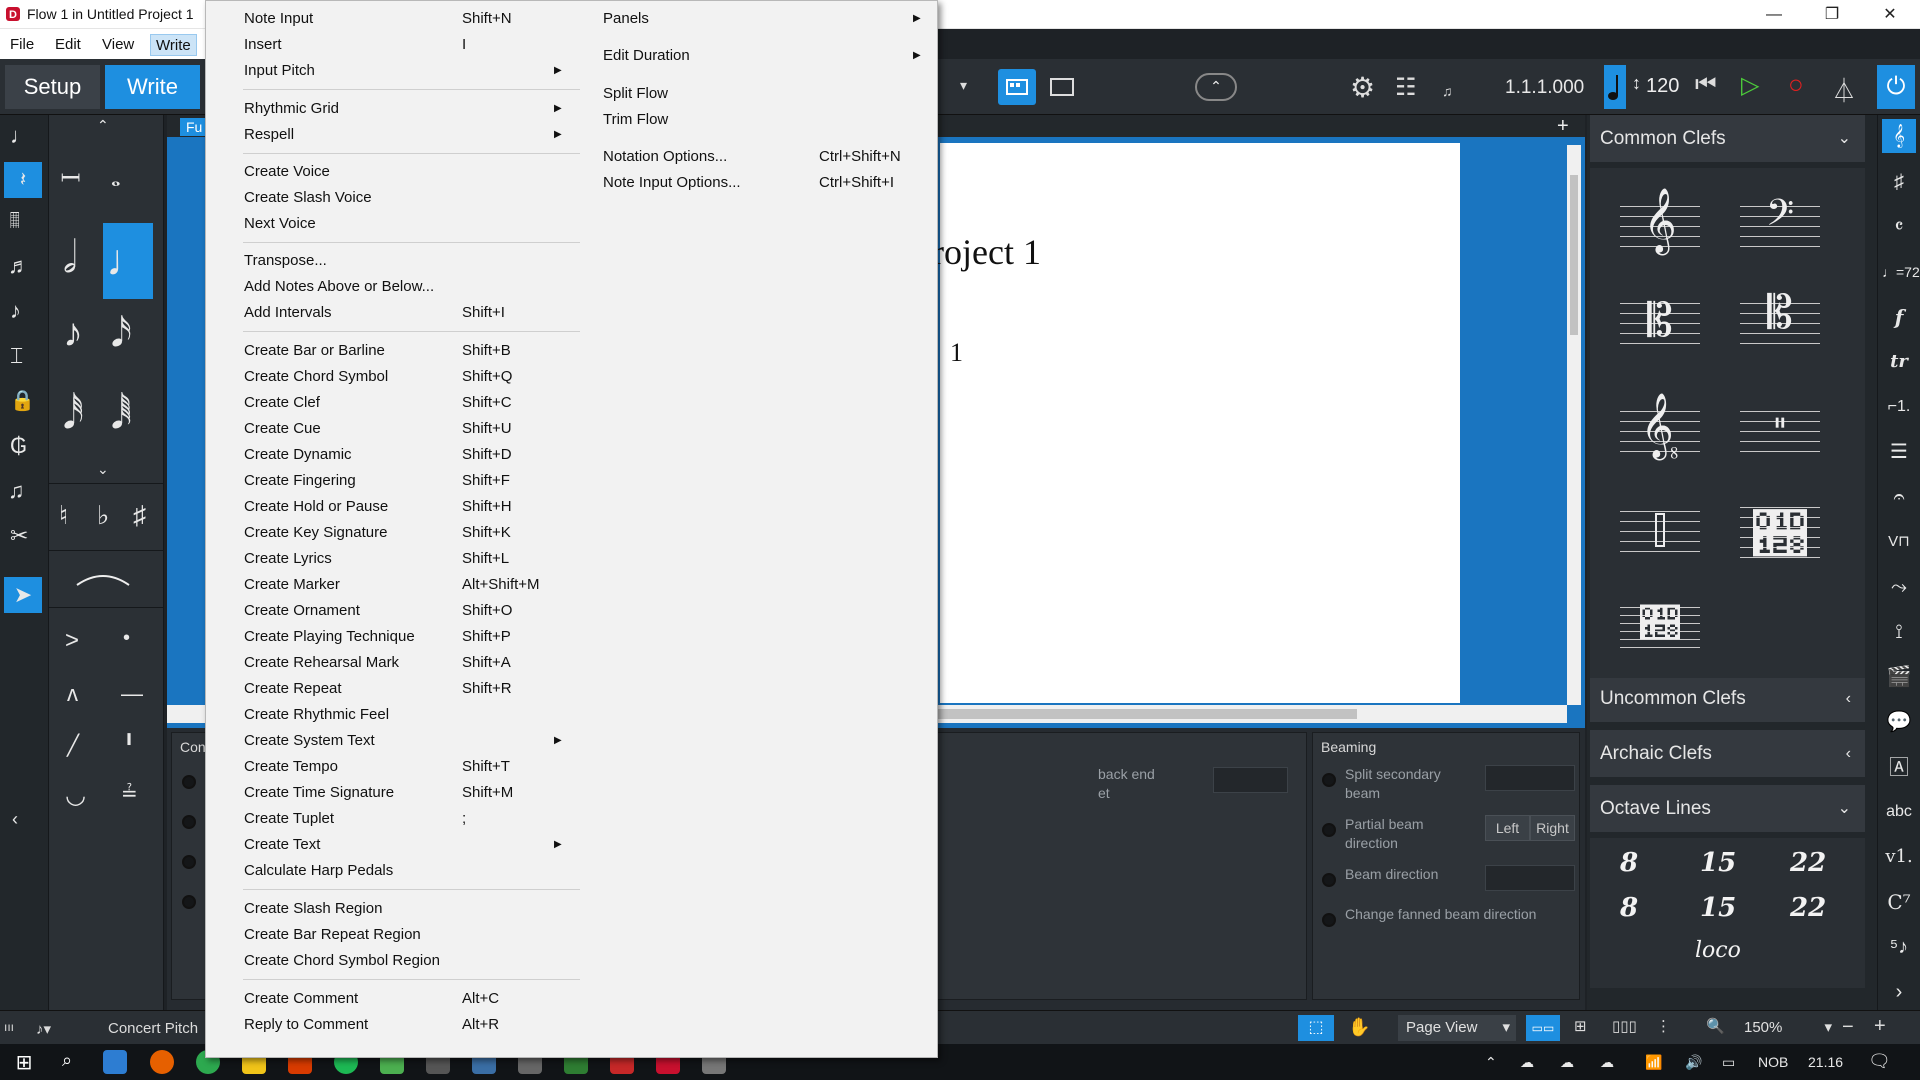 The image size is (1920, 1080). Describe the element at coordinates (73, 333) in the screenshot. I see `eighth-note-icon: ♪` at that location.